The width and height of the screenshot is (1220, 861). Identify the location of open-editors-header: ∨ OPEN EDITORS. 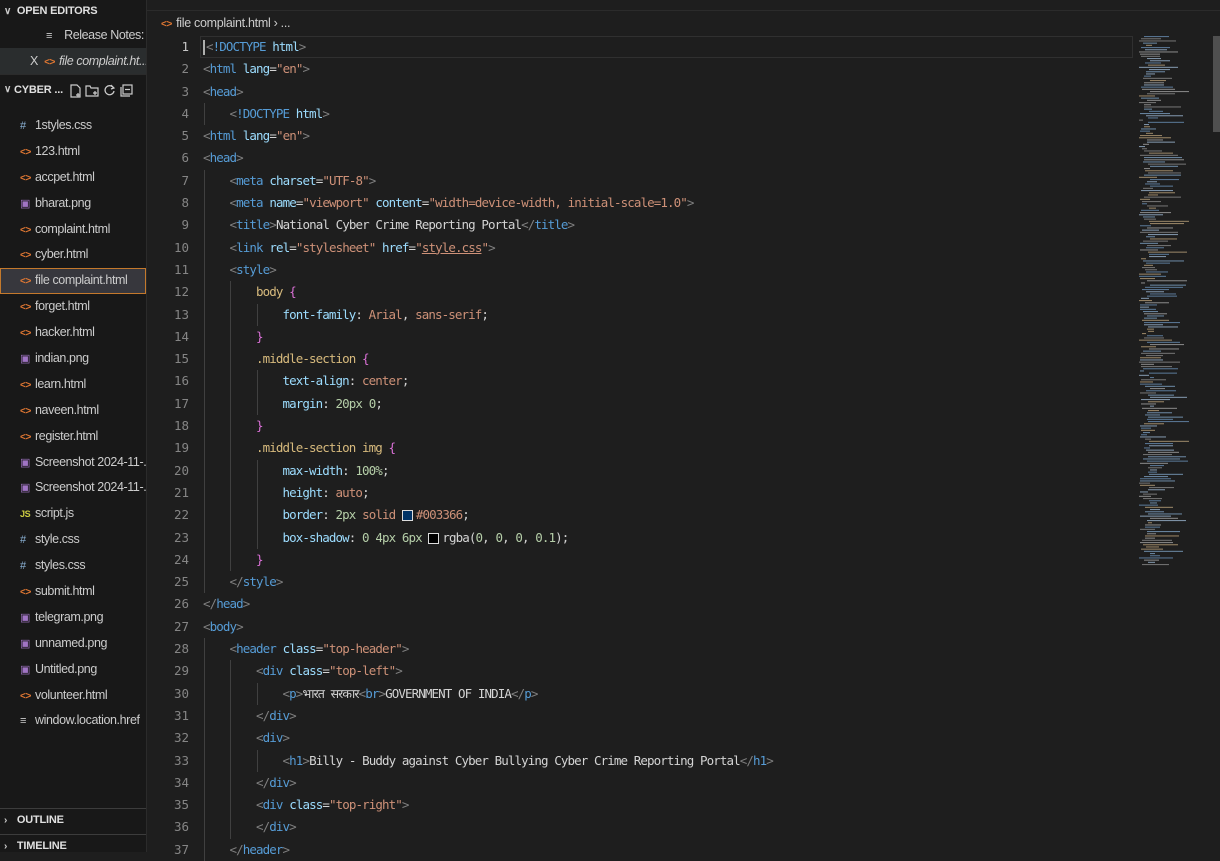
(73, 11).